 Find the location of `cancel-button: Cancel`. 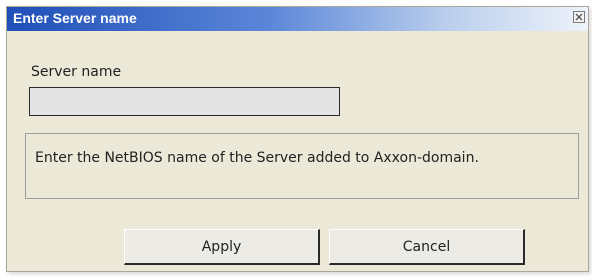

cancel-button: Cancel is located at coordinates (427, 247).